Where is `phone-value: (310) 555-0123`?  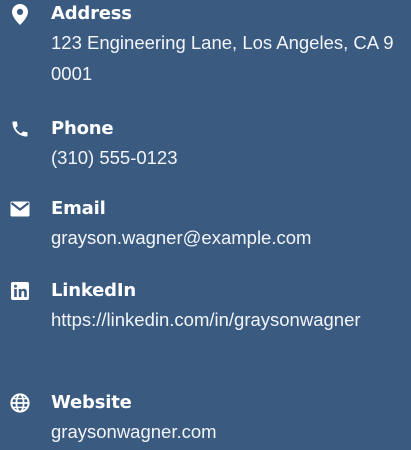 phone-value: (310) 555-0123 is located at coordinates (226, 157).